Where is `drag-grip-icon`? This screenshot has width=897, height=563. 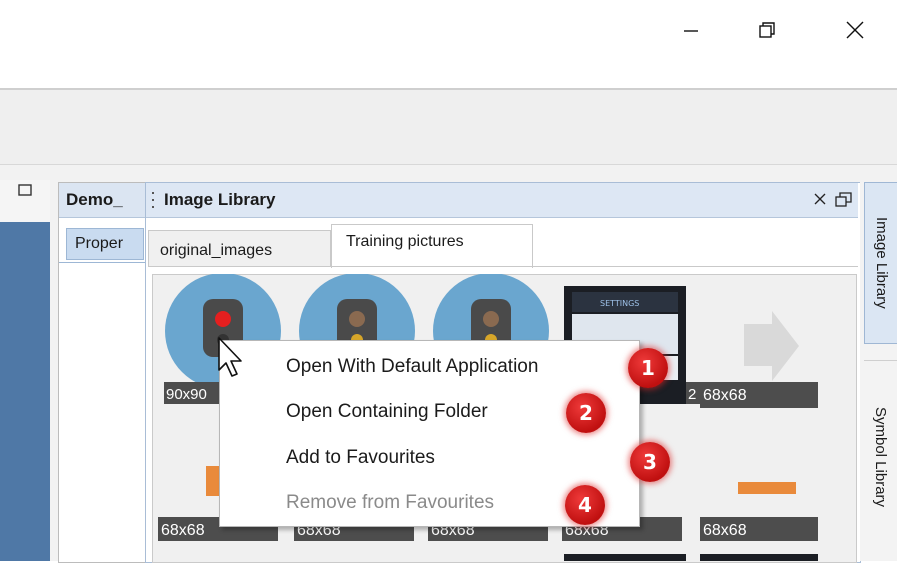
drag-grip-icon is located at coordinates (153, 200).